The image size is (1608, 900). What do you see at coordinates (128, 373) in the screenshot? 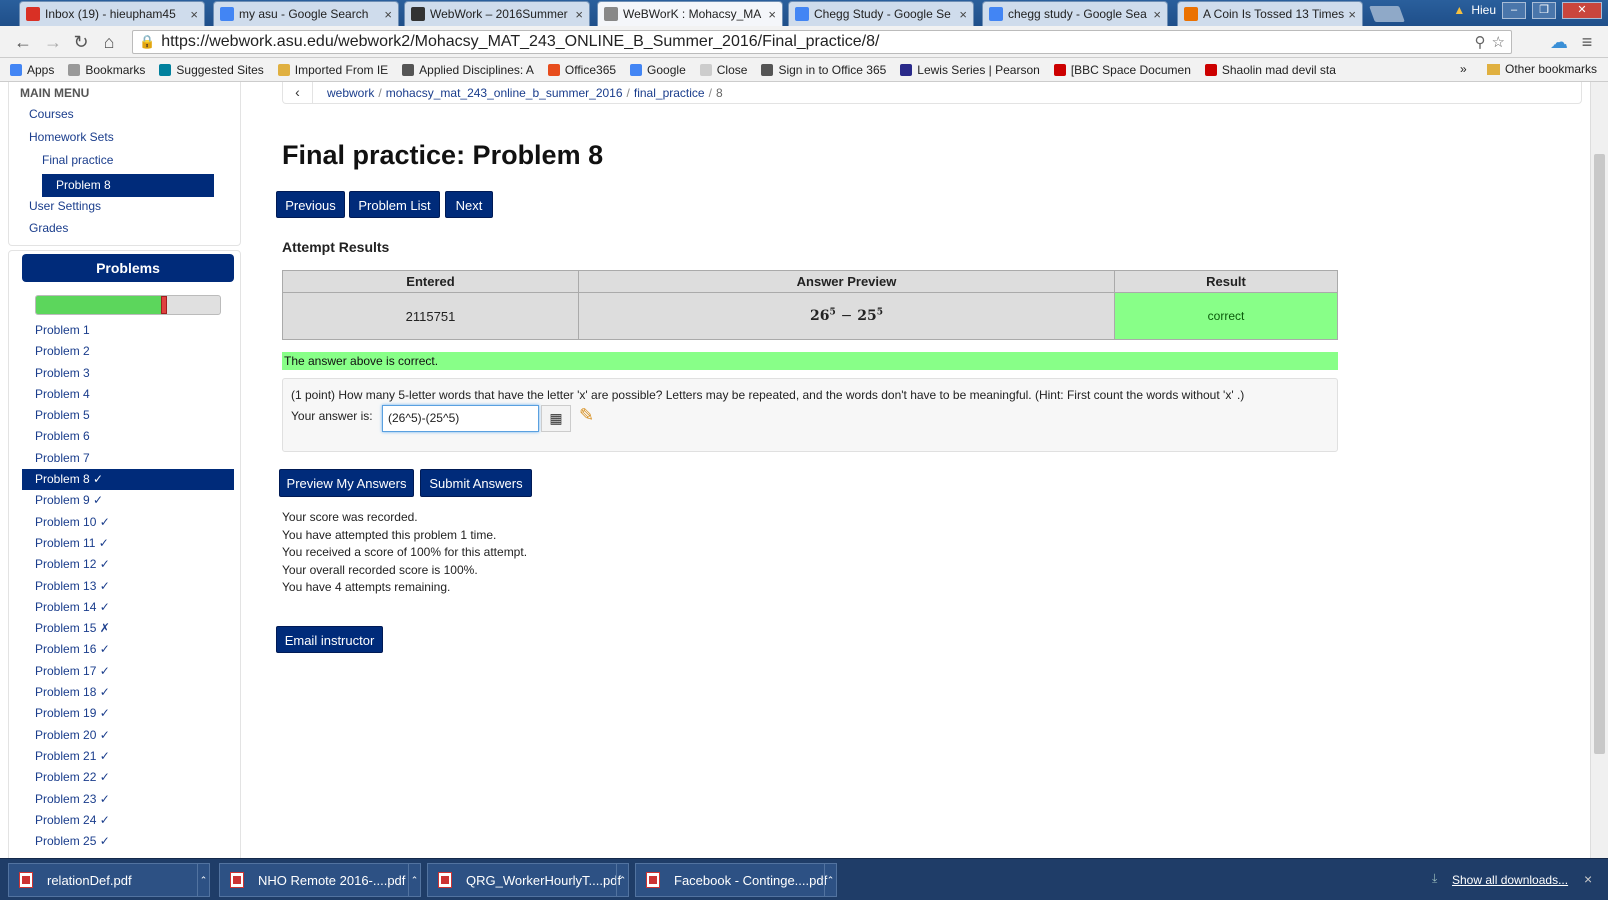
I see `problem-list-item: Problem 3` at bounding box center [128, 373].